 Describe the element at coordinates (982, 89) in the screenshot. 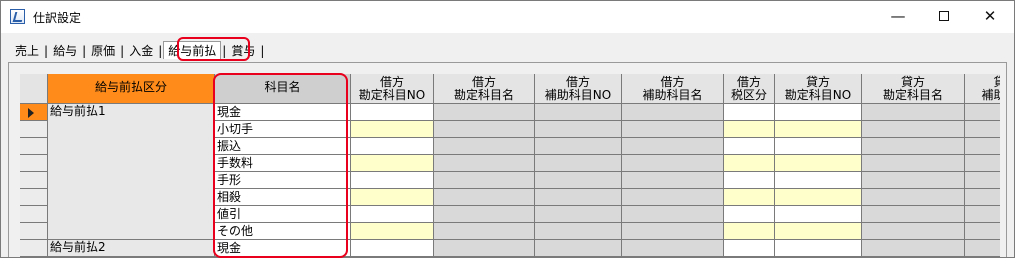

I see `column-header: 貸補助科` at that location.